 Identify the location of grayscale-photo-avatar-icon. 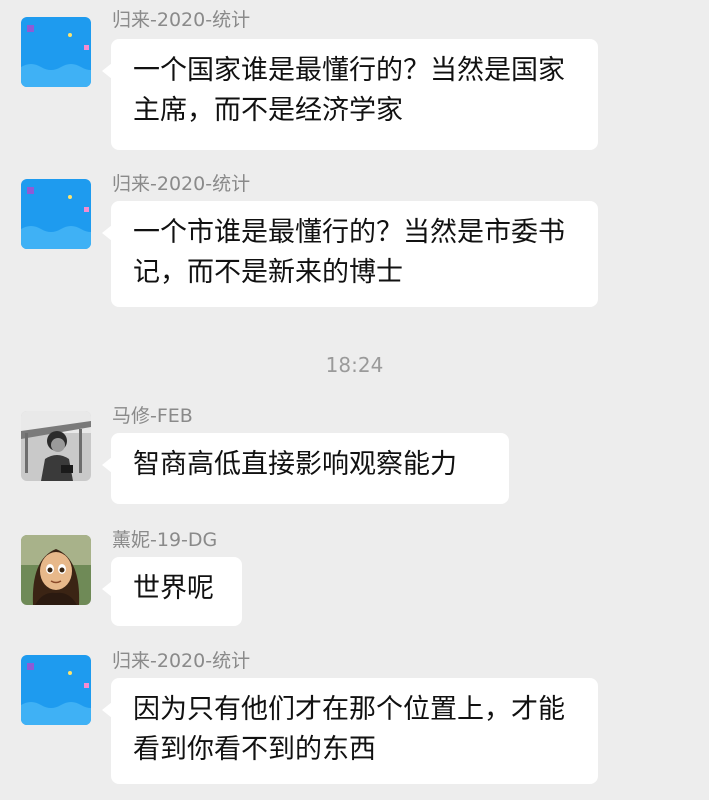
(56, 446).